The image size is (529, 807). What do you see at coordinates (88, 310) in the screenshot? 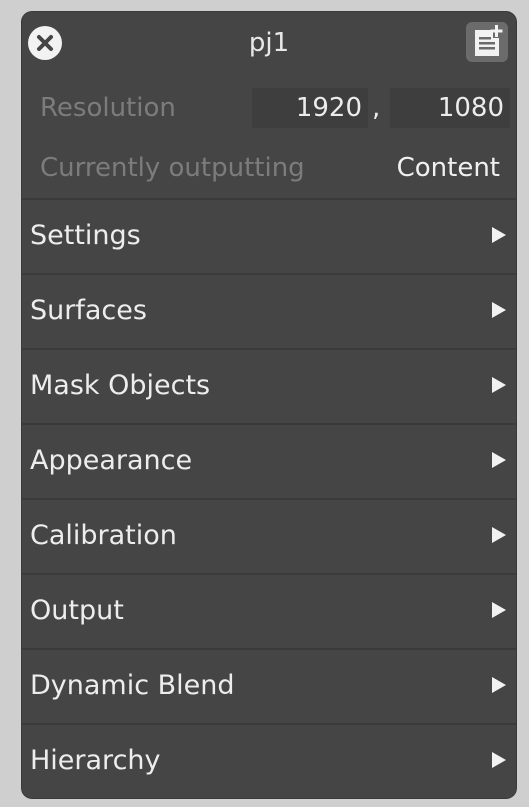
I see `menu-item-label: Surfaces` at bounding box center [88, 310].